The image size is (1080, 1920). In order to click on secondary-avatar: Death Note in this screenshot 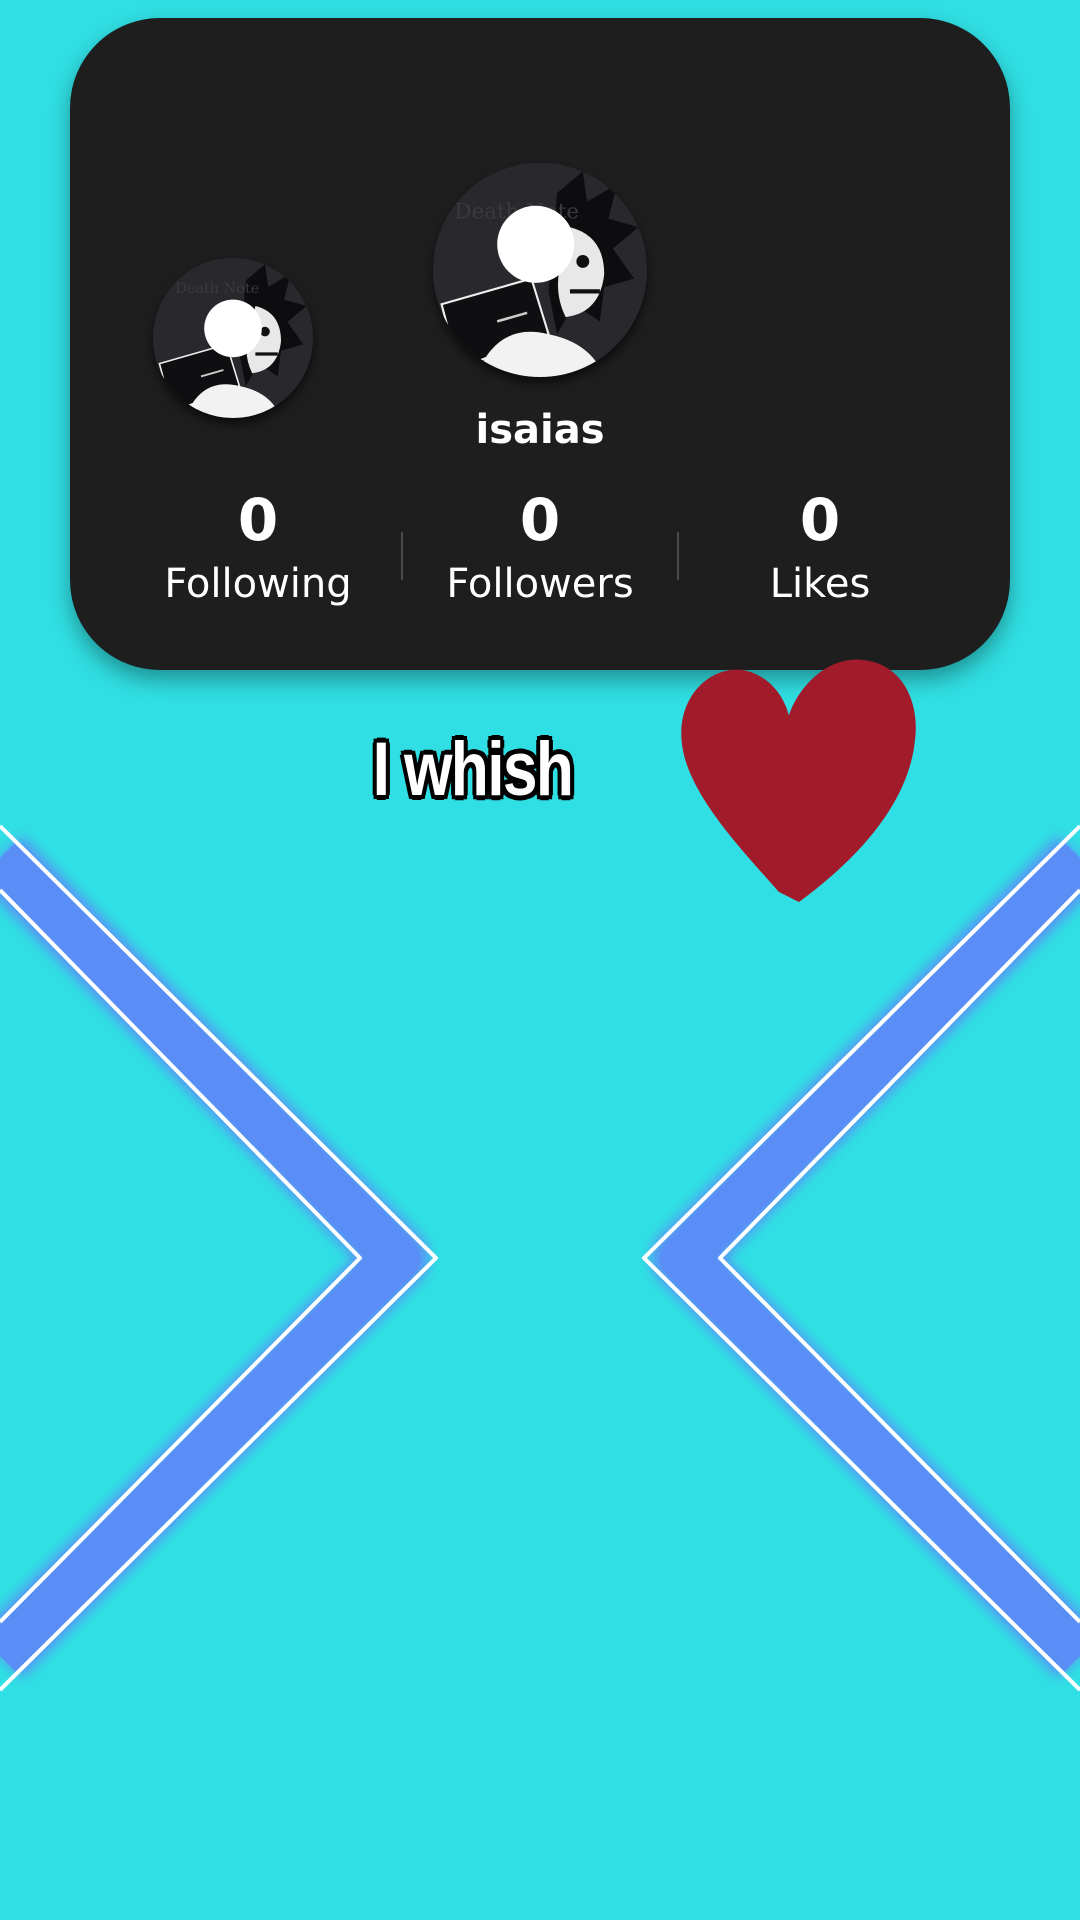, I will do `click(233, 338)`.